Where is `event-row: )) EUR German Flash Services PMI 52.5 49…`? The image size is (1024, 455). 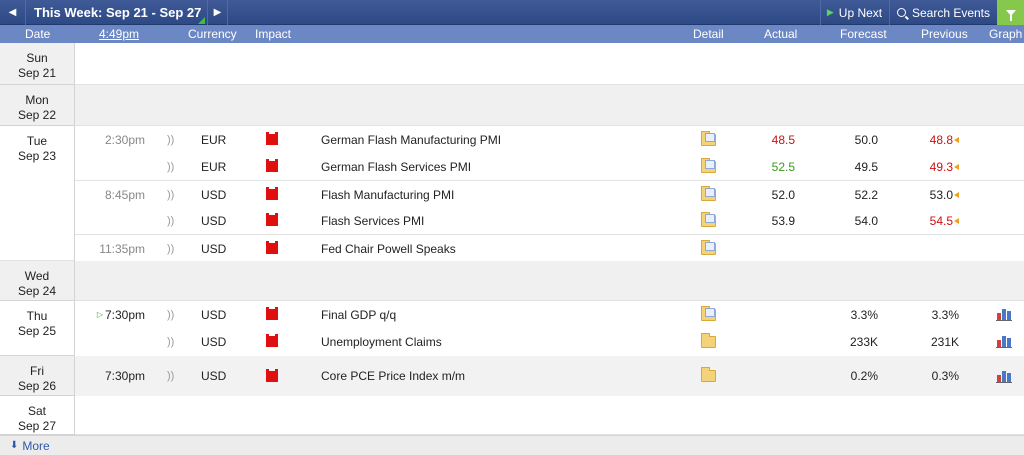
event-row: )) EUR German Flash Services PMI 52.5 49… is located at coordinates (549, 166).